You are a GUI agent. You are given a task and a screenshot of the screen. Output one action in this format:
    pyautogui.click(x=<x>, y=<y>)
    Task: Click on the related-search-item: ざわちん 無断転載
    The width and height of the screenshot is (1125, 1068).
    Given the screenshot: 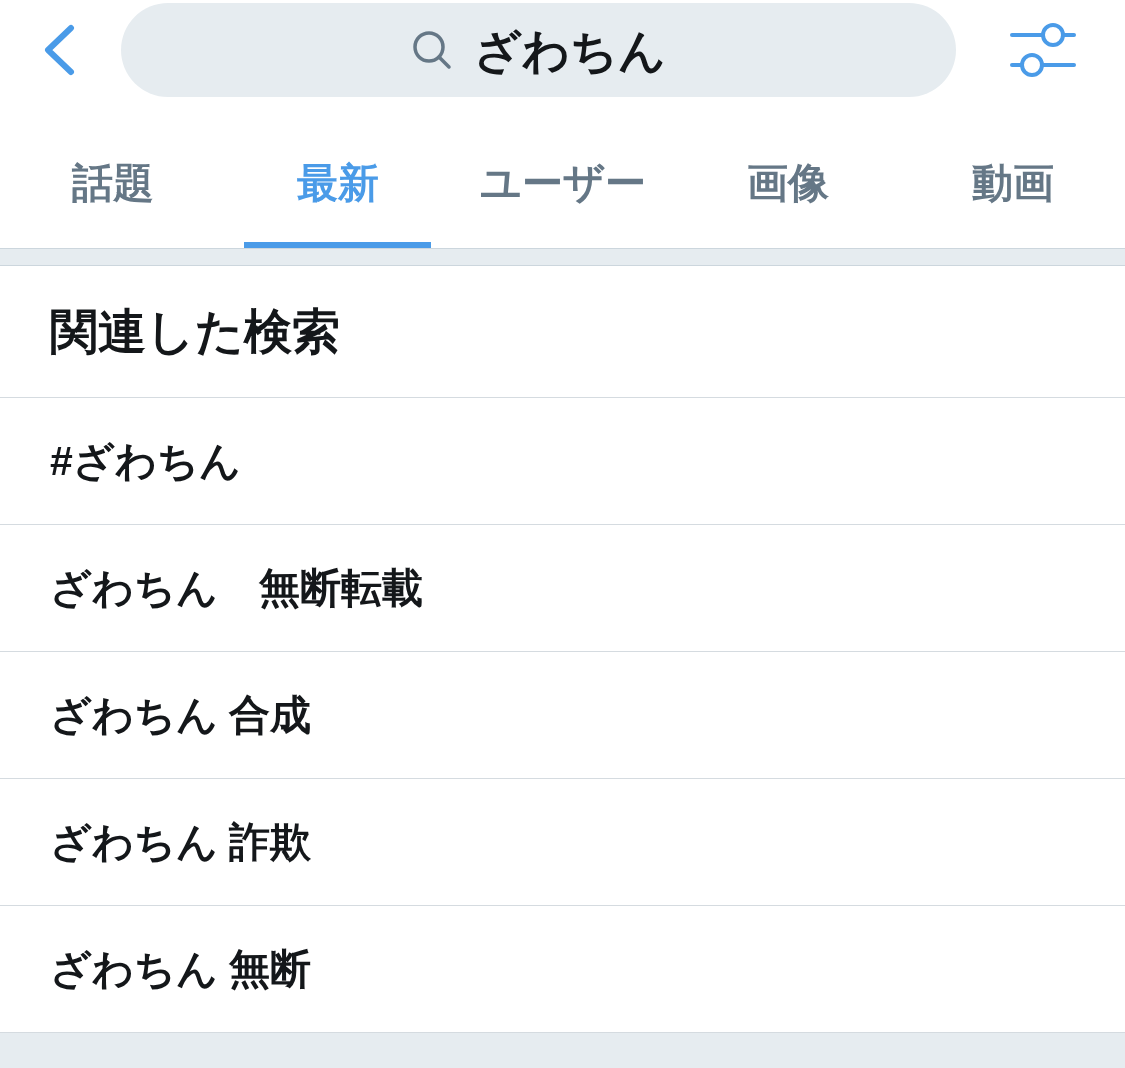 What is the action you would take?
    pyautogui.click(x=562, y=588)
    